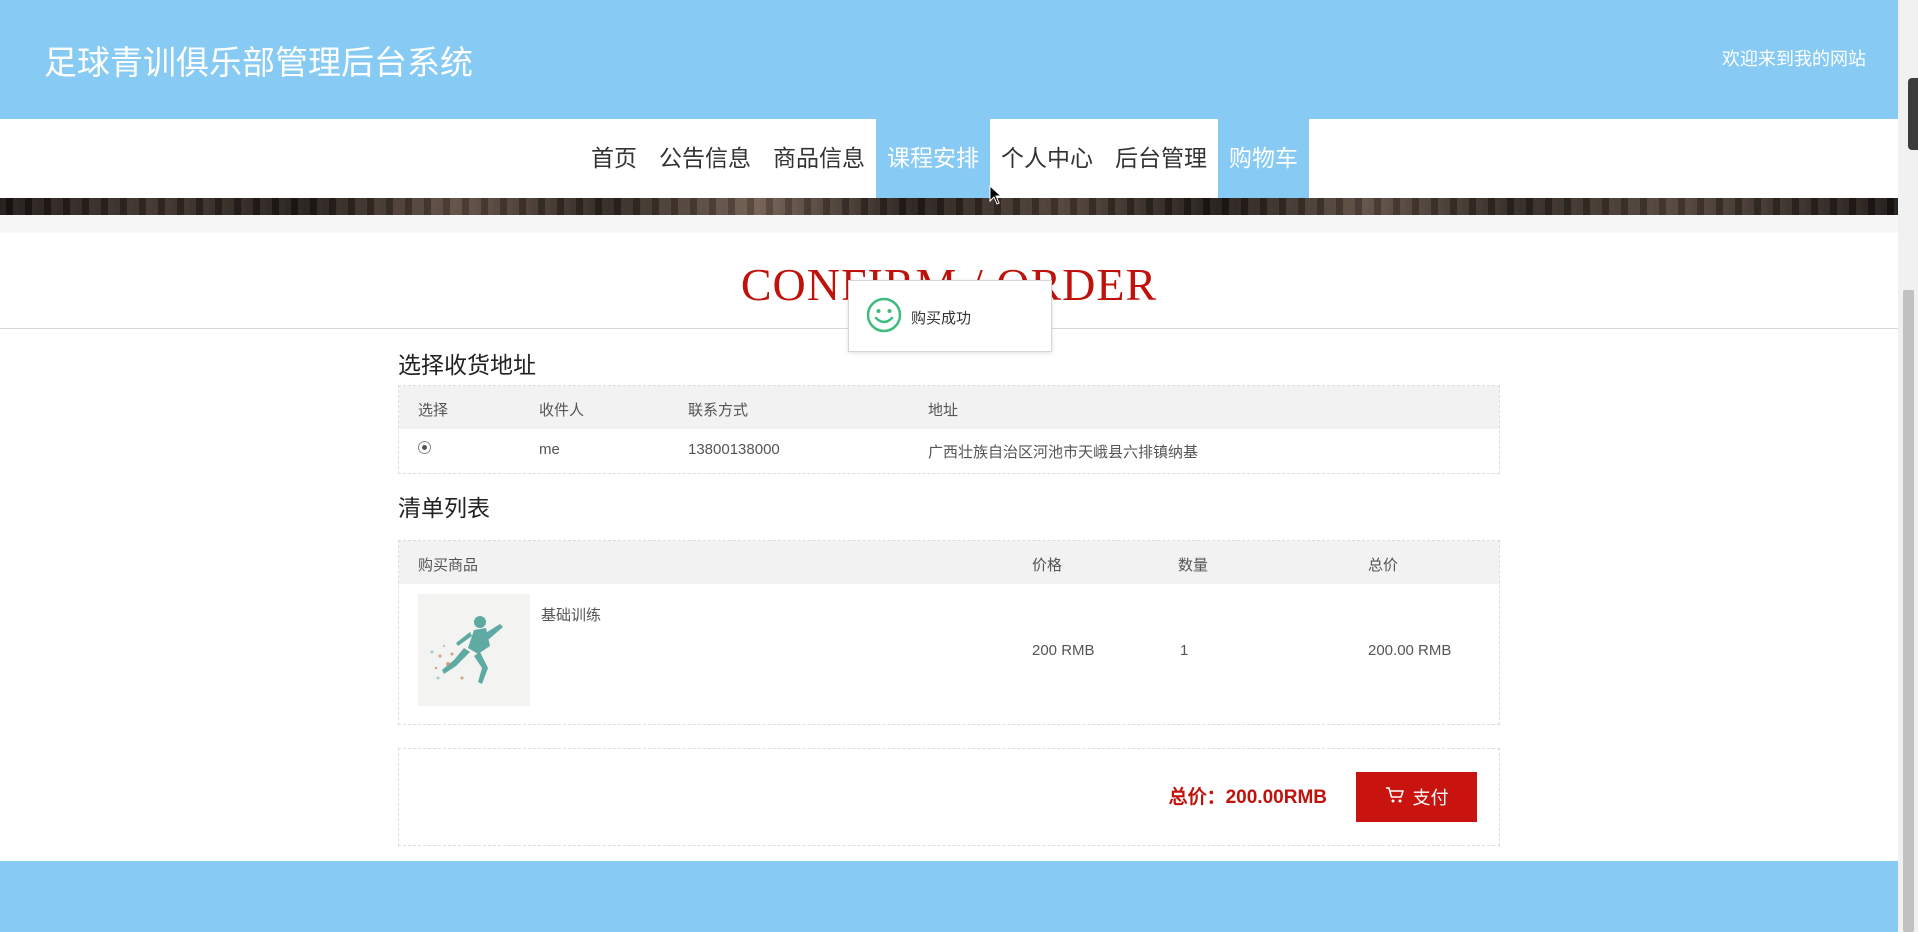 The image size is (1918, 932). Describe the element at coordinates (933, 158) in the screenshot. I see `nav-item-course-schedule: 课程安排` at that location.